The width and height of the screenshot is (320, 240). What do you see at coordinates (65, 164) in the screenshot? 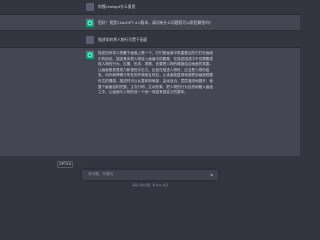
I see `regenerate-button: GPT3.5` at bounding box center [65, 164].